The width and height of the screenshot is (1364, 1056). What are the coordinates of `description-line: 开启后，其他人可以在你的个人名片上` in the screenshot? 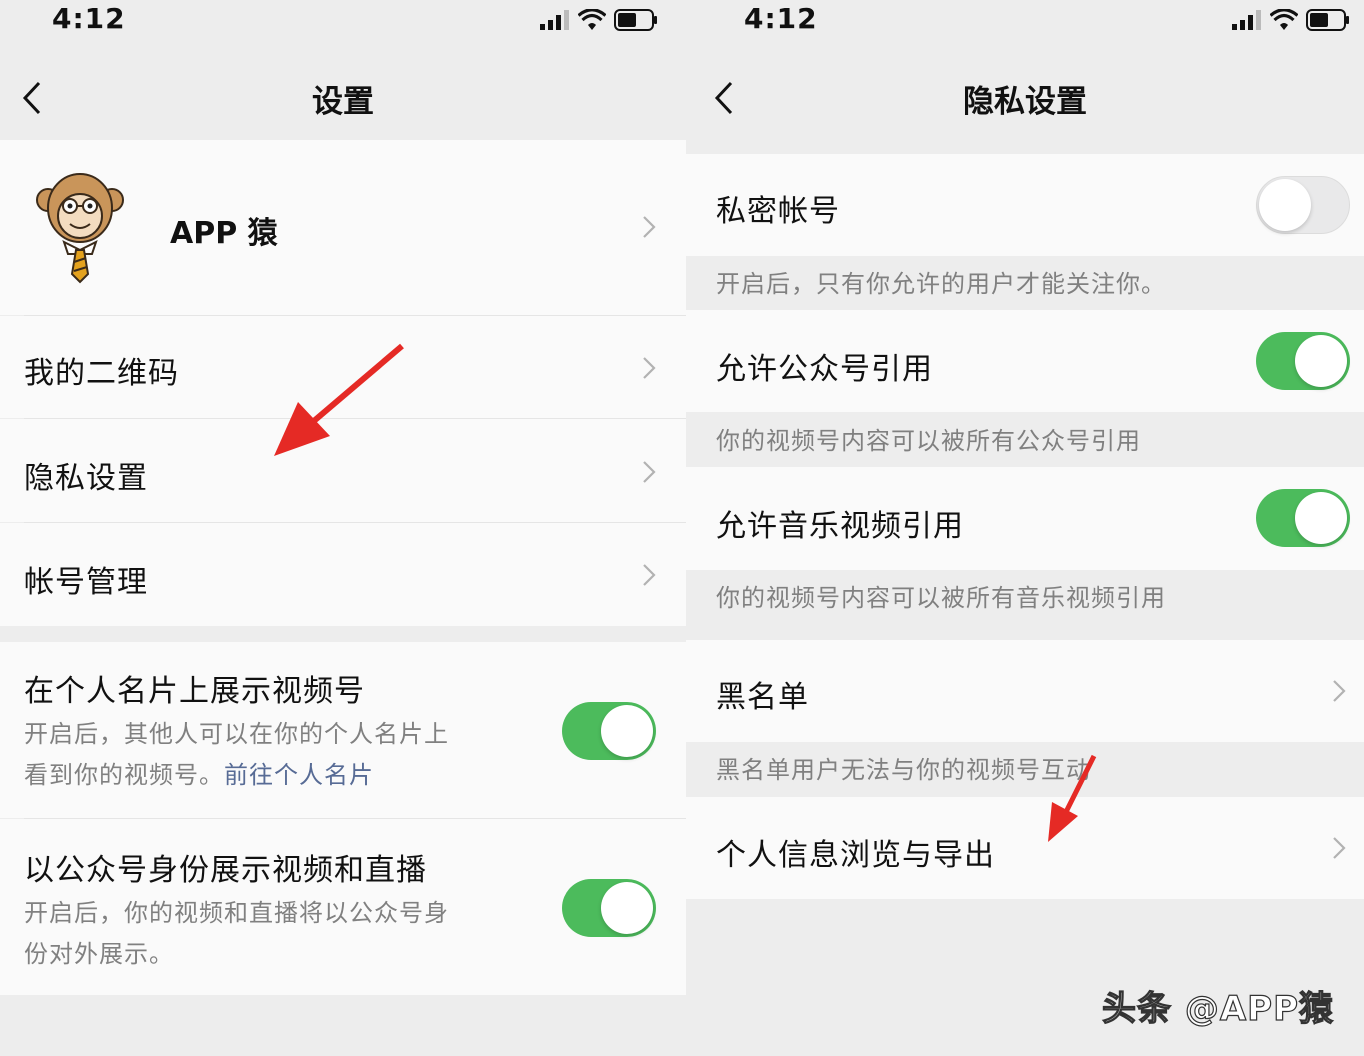 It's located at (236, 734).